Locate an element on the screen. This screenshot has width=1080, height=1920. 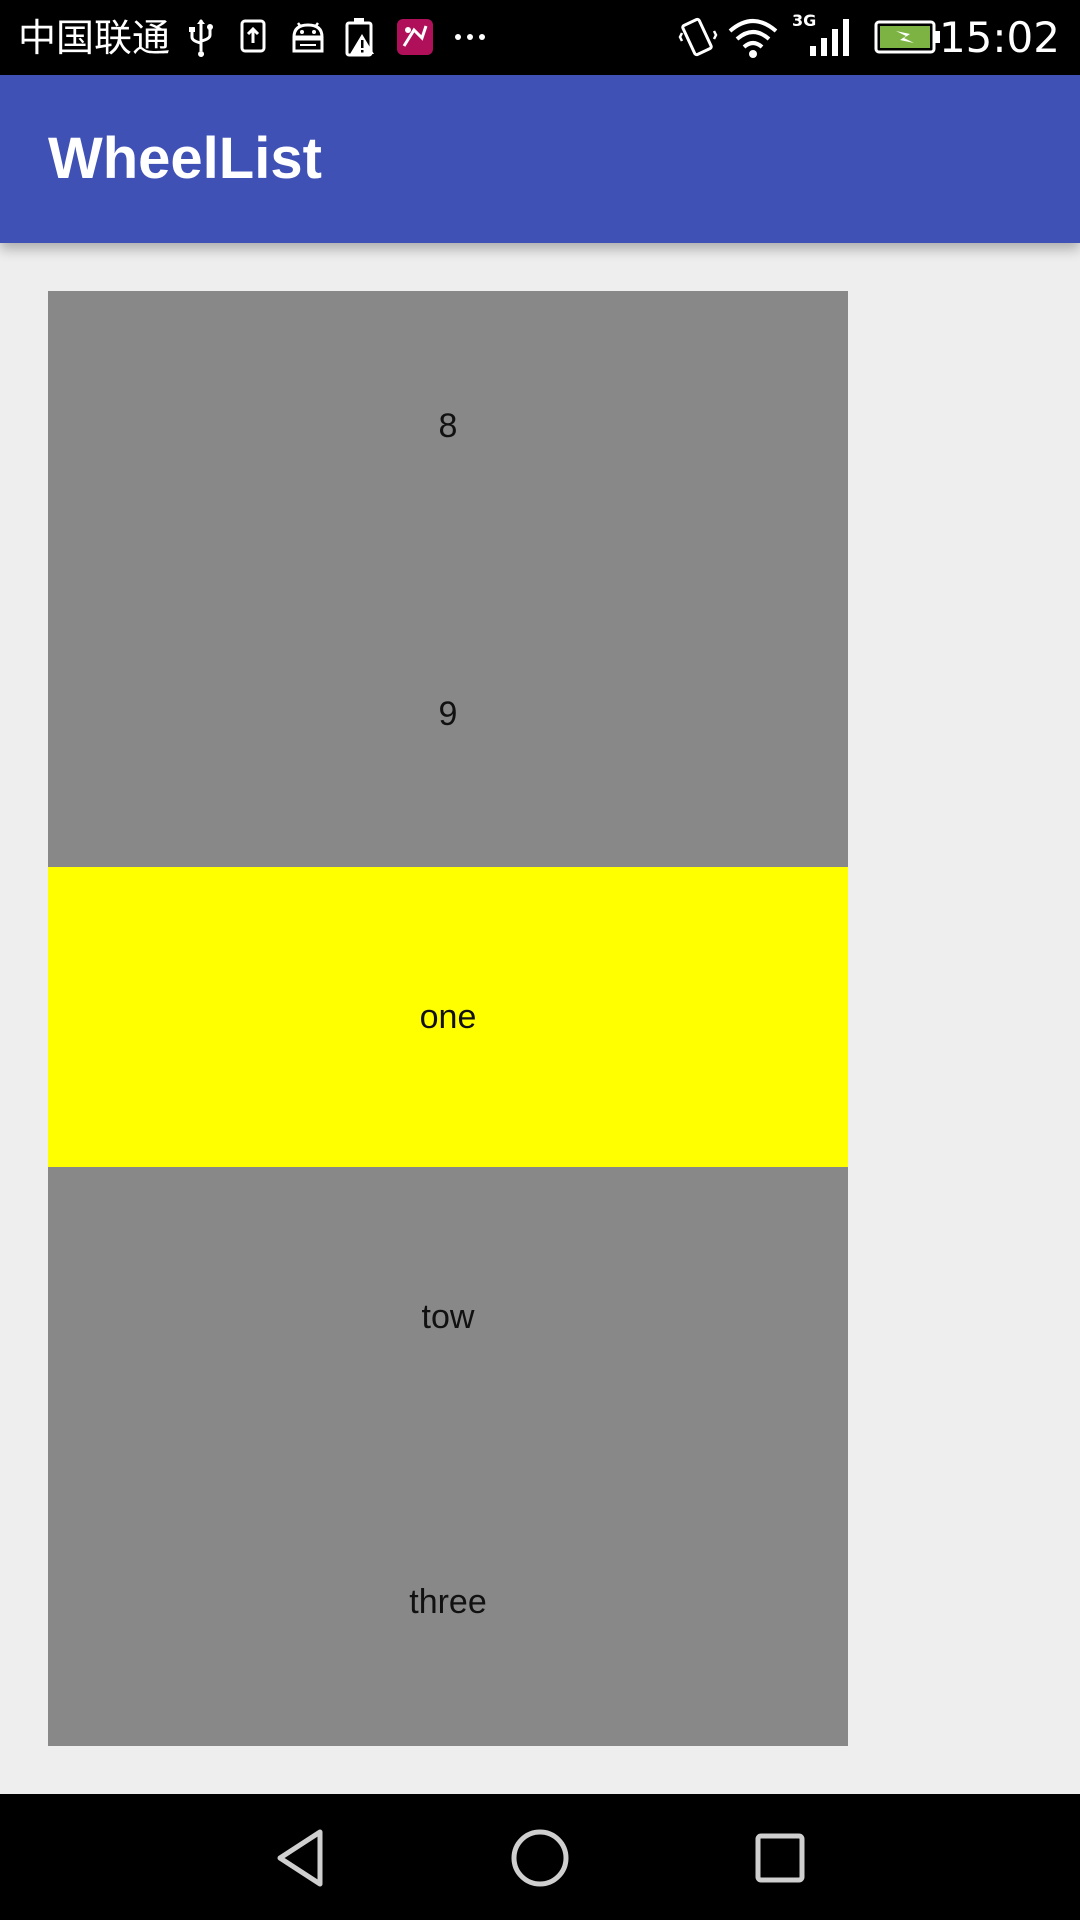
carrier-label: 中国联通 is located at coordinates (94, 38).